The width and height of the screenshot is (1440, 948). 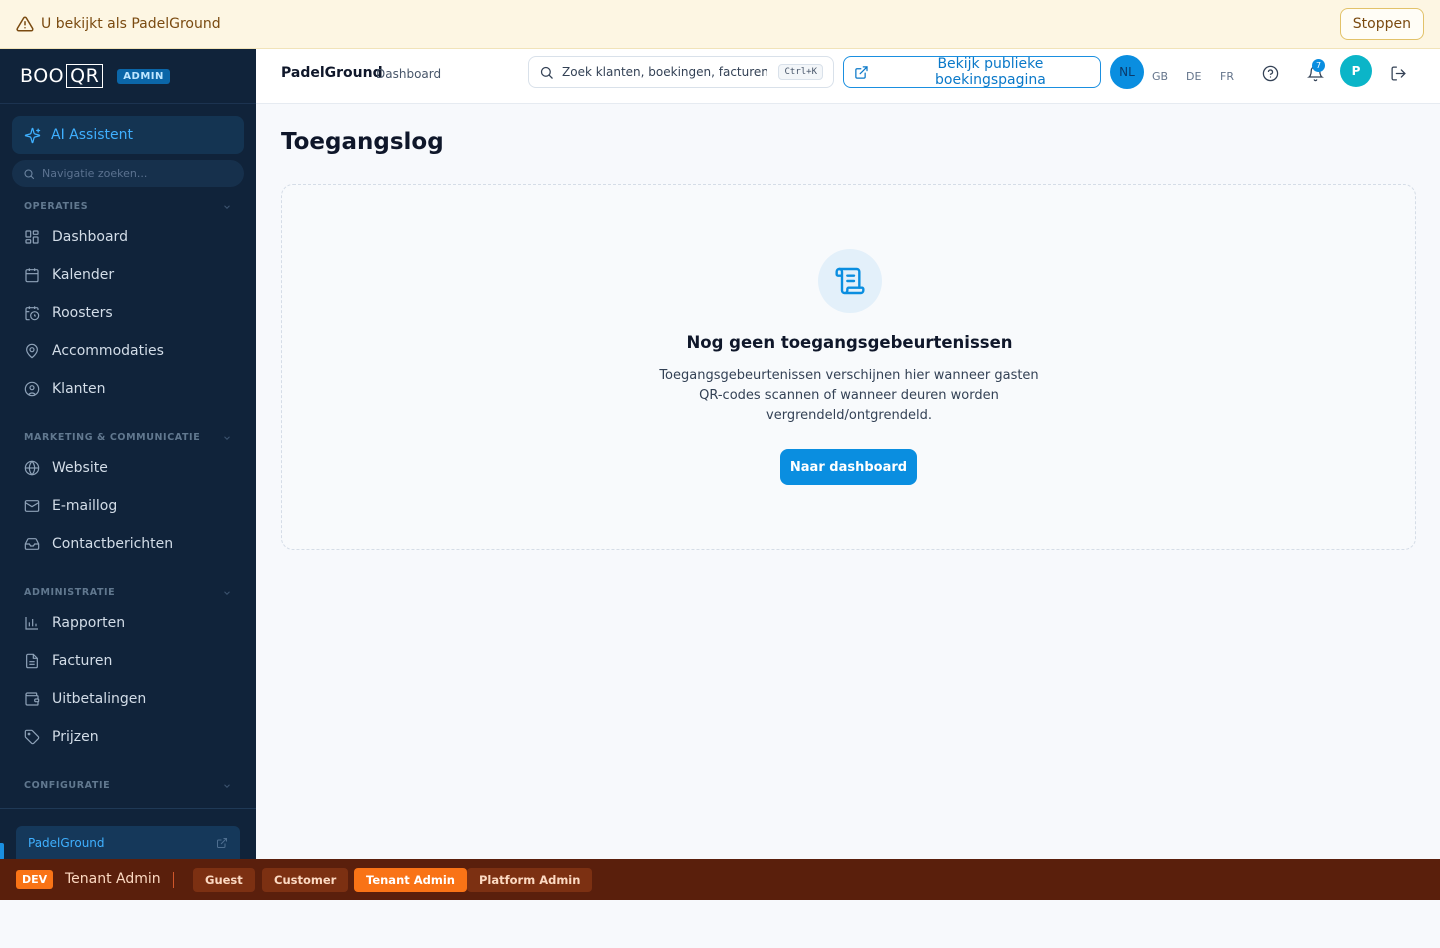 What do you see at coordinates (332, 73) in the screenshot?
I see `breadcrumb-tenant: PadelGround` at bounding box center [332, 73].